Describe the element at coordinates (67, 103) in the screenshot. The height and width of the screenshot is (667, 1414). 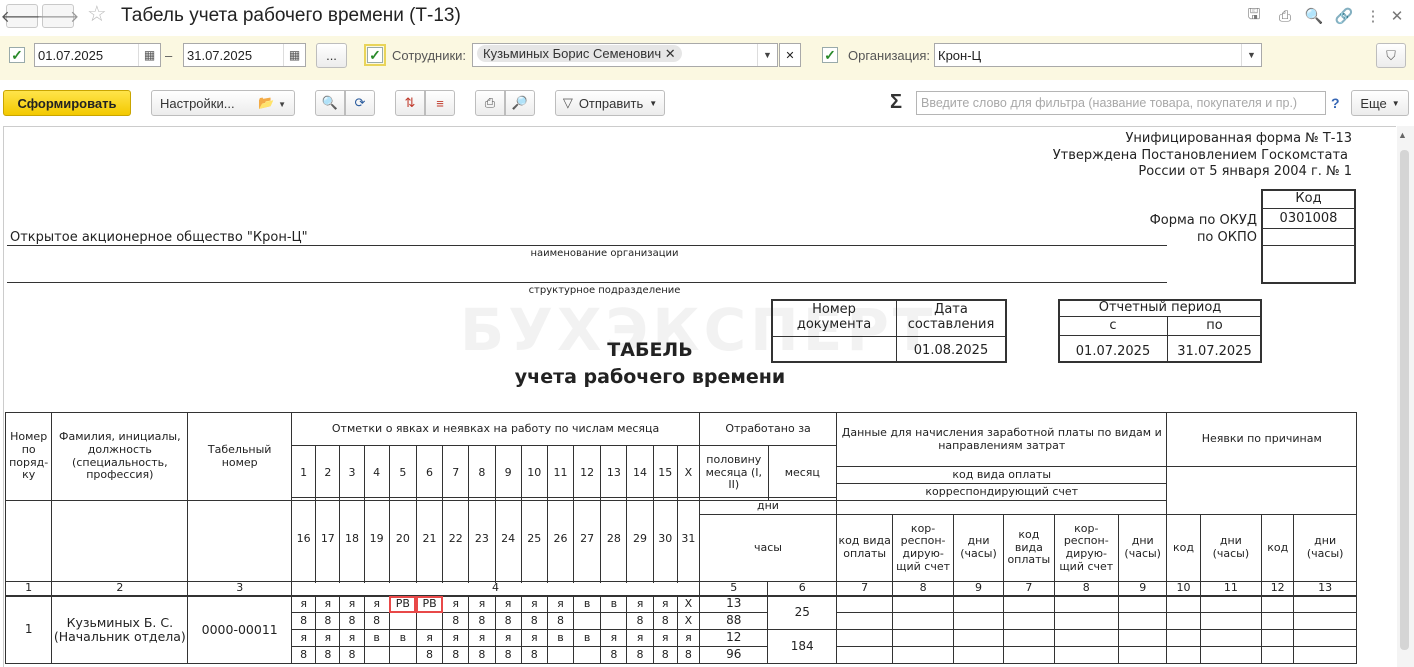
I see `generate-button: Сформировать` at that location.